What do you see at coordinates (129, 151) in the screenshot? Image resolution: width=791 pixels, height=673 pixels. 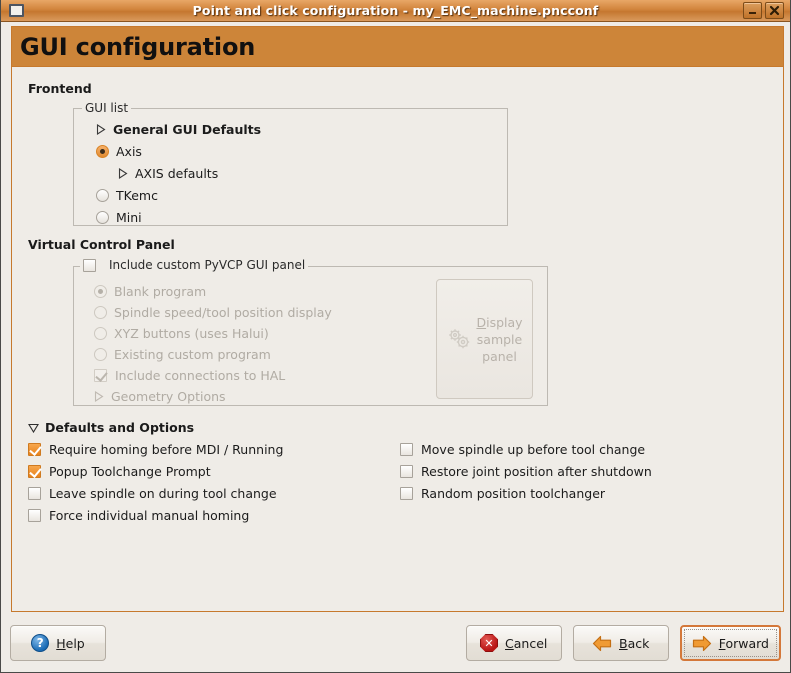 I see `gui-item-label: Axis` at bounding box center [129, 151].